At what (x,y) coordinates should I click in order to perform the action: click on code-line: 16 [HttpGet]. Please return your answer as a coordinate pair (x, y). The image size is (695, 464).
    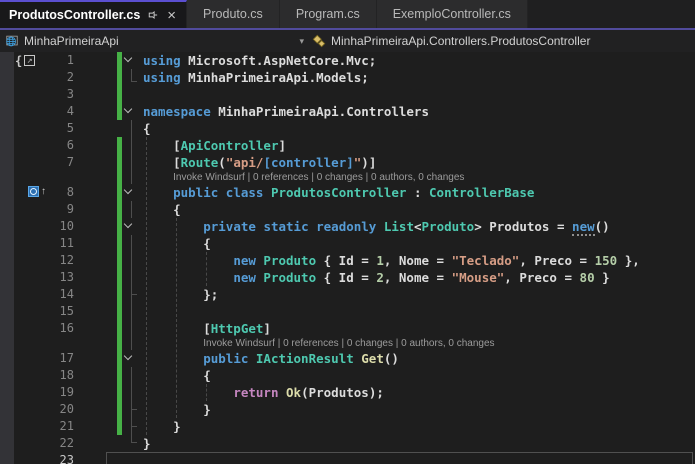
    Looking at the image, I should click on (347, 328).